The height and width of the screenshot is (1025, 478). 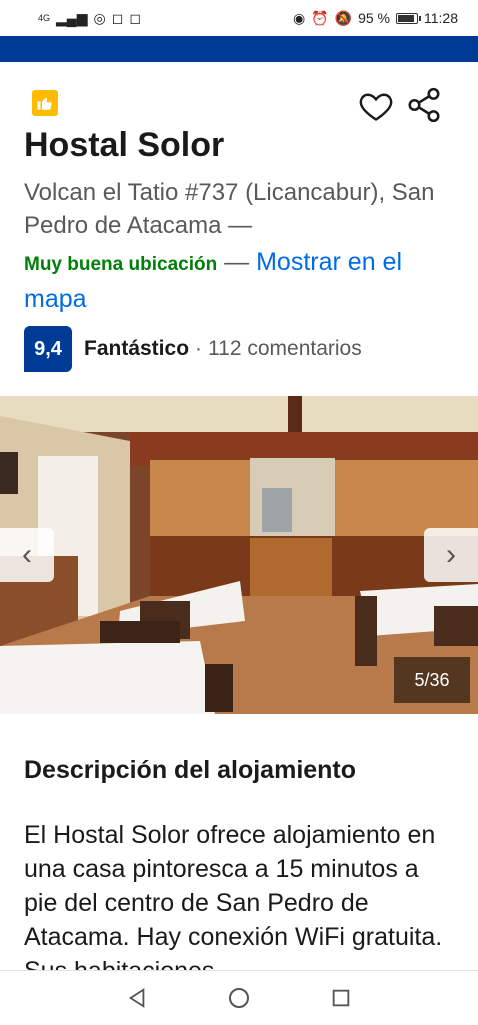 I want to click on recents-button, so click(x=341, y=998).